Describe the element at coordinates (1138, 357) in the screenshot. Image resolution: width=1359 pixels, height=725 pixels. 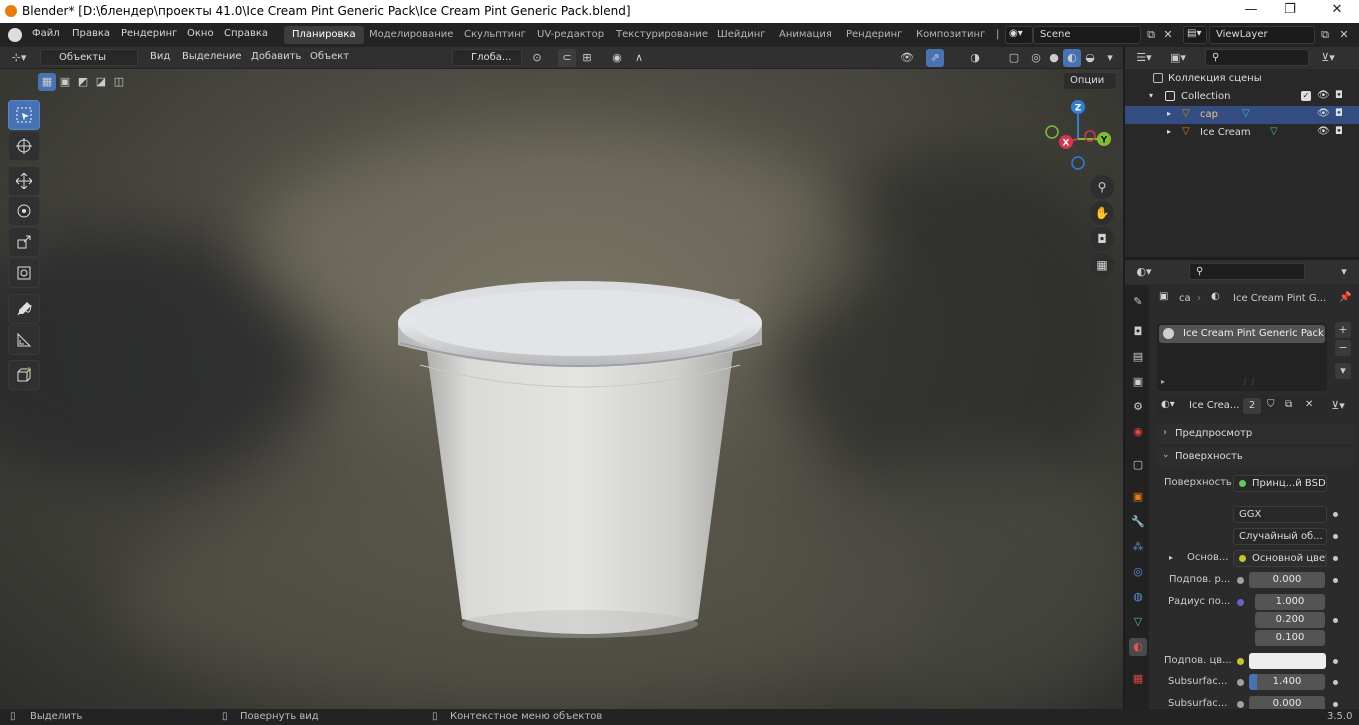
I see `output-tab-icon: ▤` at that location.